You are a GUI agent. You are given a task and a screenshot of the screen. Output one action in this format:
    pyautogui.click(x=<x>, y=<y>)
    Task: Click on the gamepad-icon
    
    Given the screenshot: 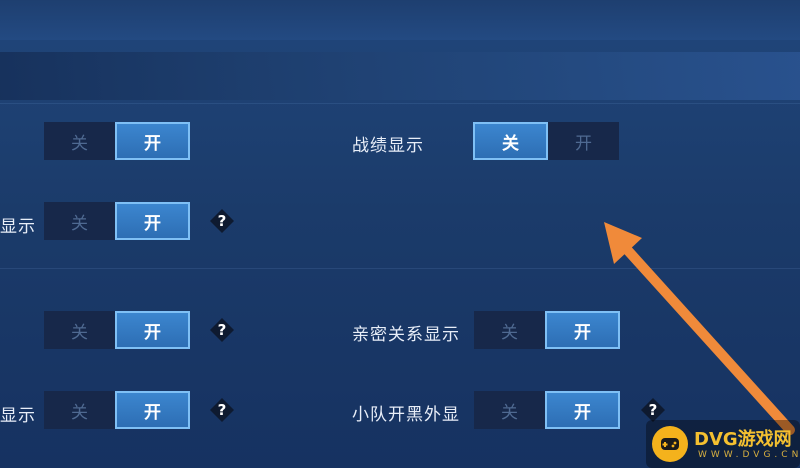 What is the action you would take?
    pyautogui.click(x=670, y=444)
    